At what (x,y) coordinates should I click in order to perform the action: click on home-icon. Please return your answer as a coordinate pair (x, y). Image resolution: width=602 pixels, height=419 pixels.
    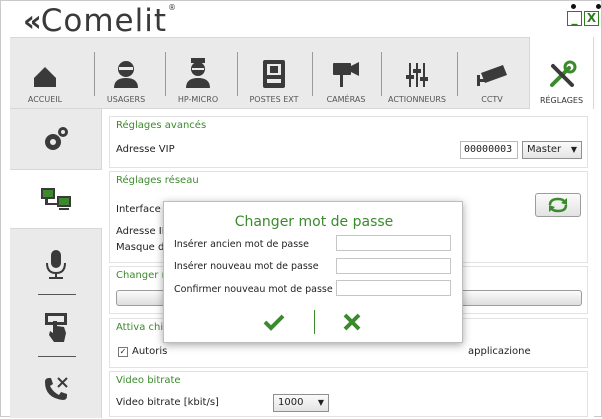
    Looking at the image, I should click on (45, 77).